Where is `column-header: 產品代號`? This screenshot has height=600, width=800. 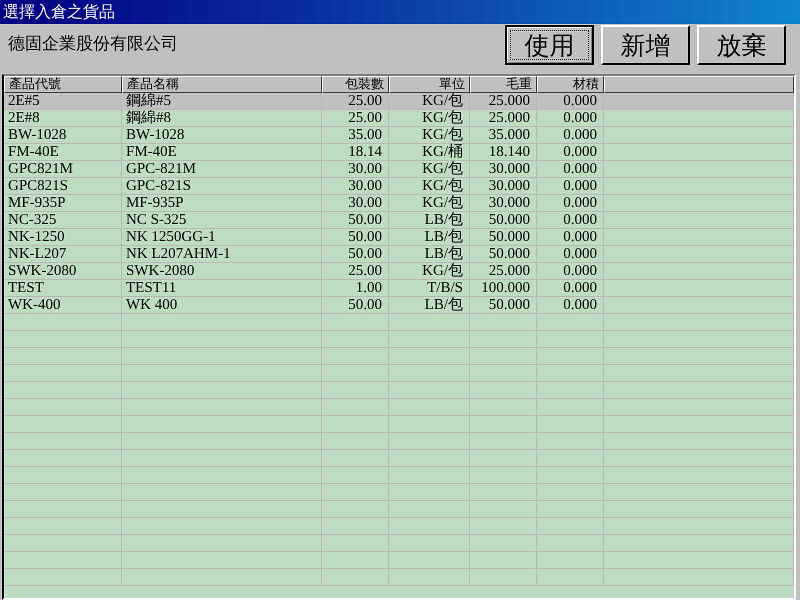 column-header: 產品代號 is located at coordinates (63, 84).